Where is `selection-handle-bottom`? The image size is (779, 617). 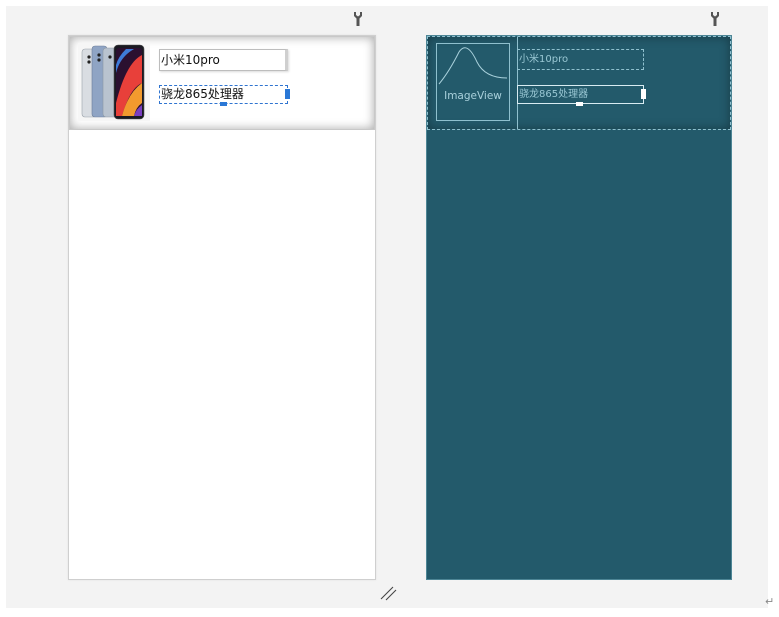
selection-handle-bottom is located at coordinates (223, 104).